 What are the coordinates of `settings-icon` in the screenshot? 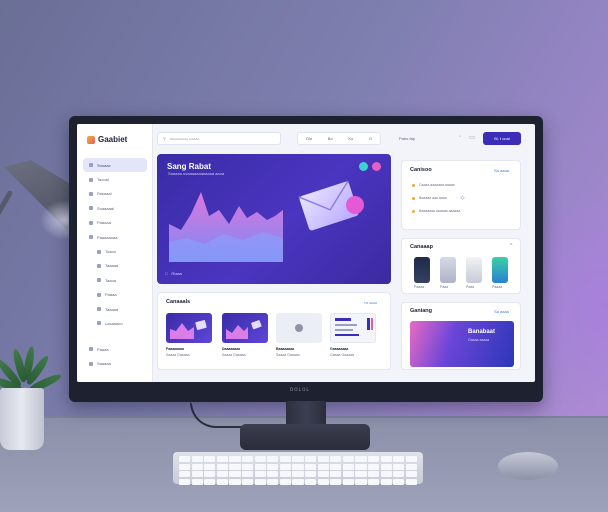 It's located at (91, 237).